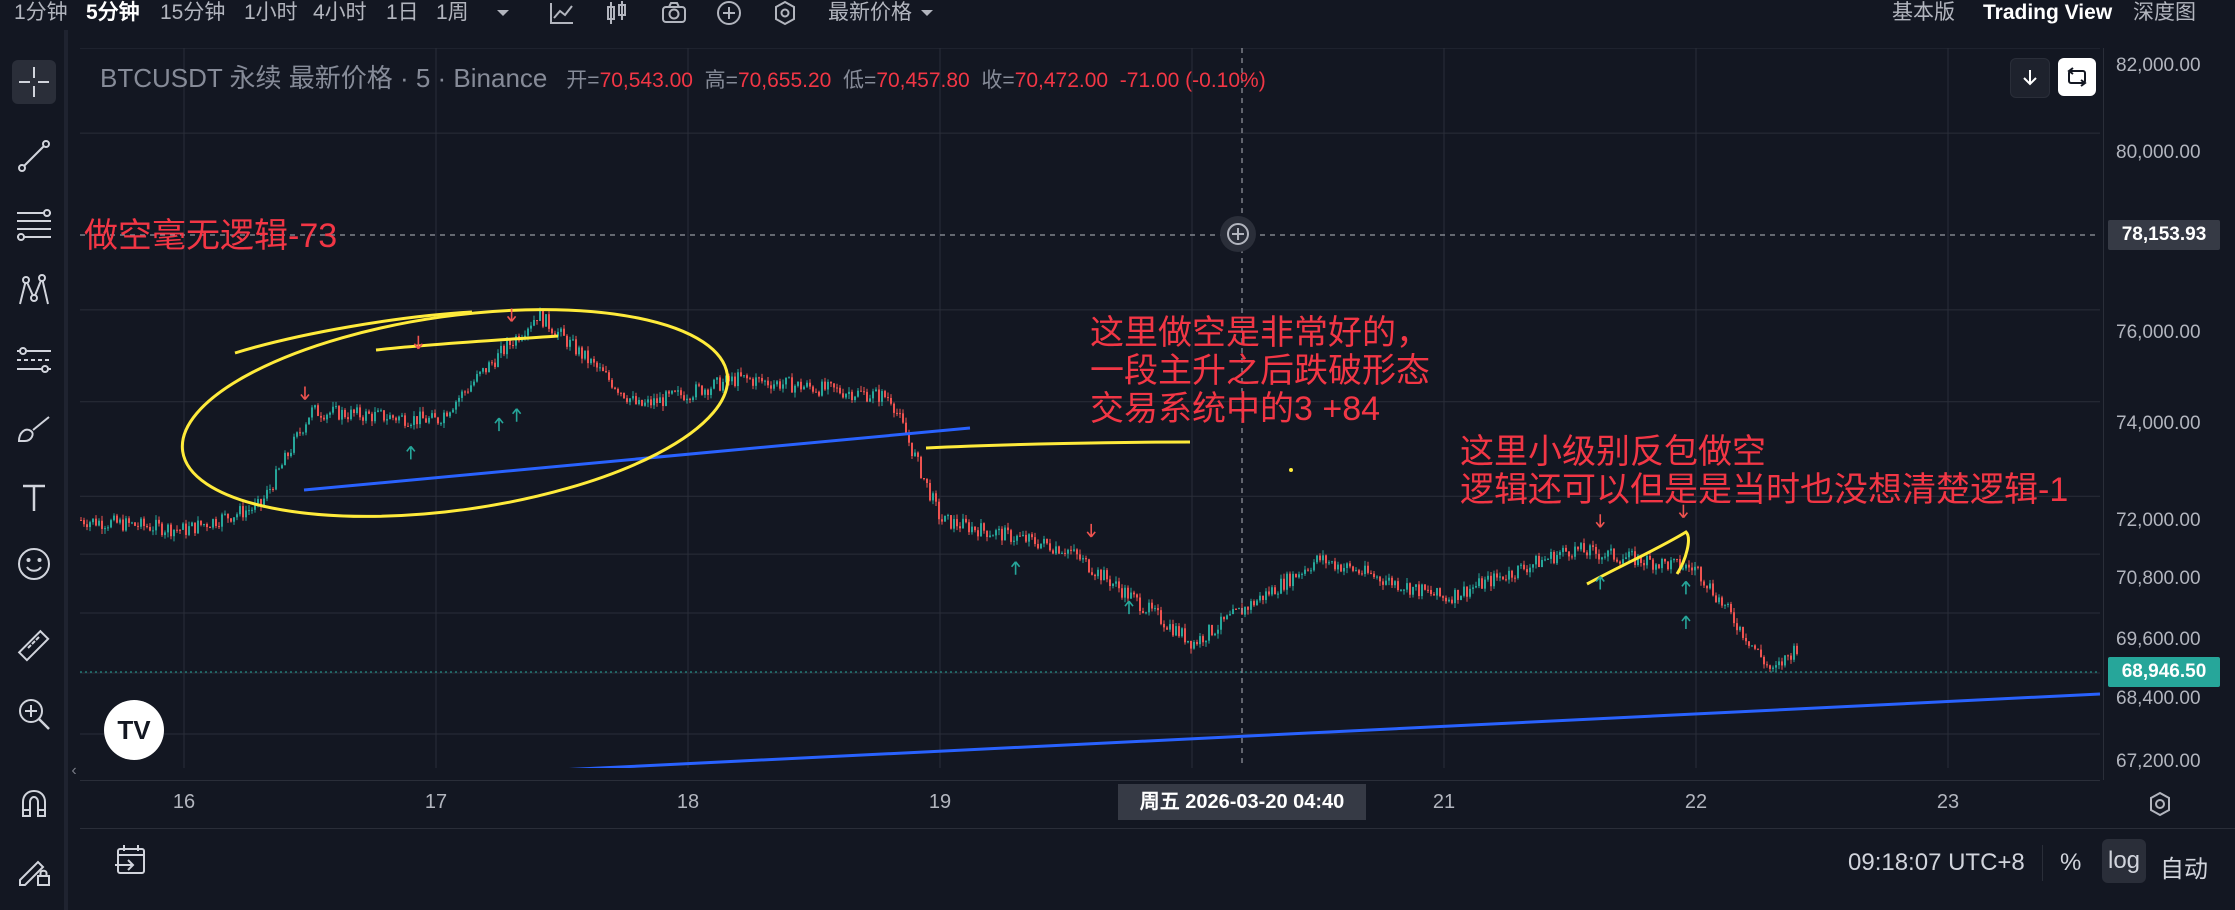 The image size is (2235, 910). What do you see at coordinates (562, 13) in the screenshot?
I see `indicators-icon` at bounding box center [562, 13].